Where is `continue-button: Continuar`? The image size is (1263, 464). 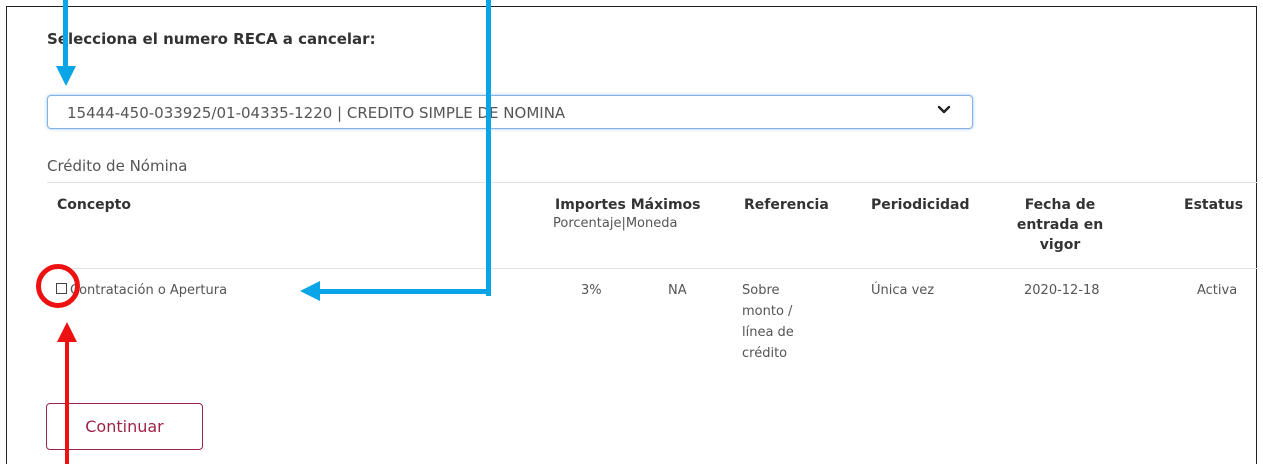 continue-button: Continuar is located at coordinates (124, 426).